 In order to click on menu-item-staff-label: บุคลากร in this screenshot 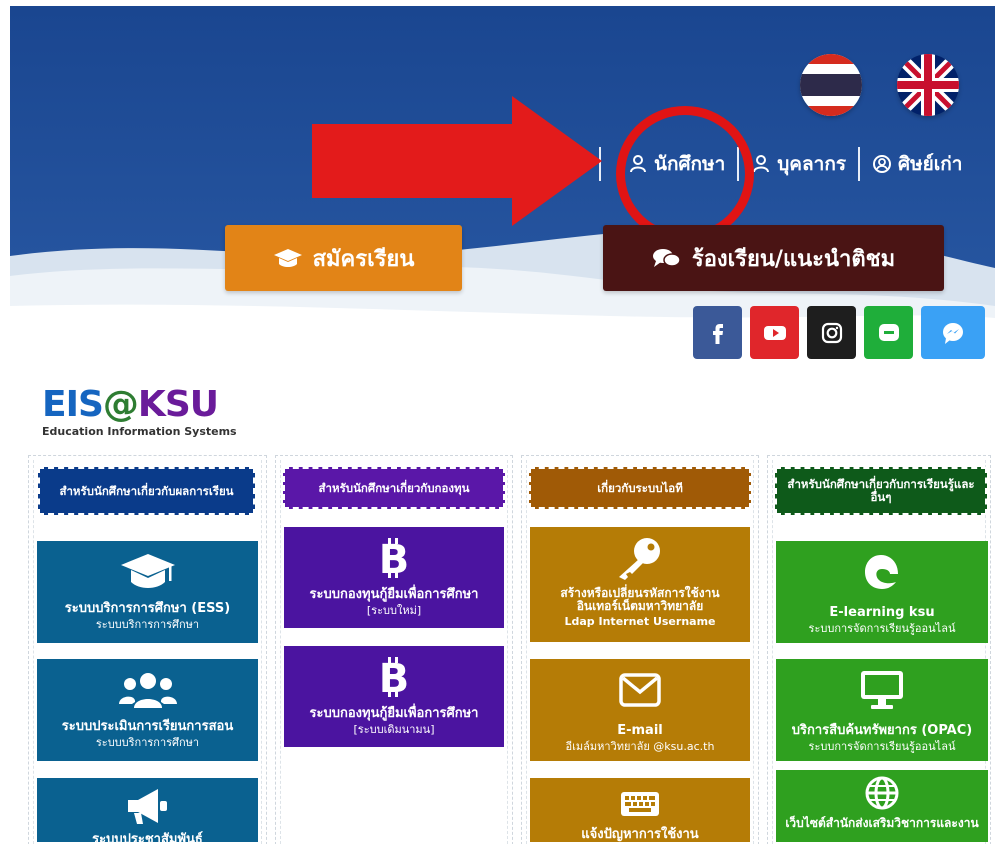, I will do `click(812, 164)`.